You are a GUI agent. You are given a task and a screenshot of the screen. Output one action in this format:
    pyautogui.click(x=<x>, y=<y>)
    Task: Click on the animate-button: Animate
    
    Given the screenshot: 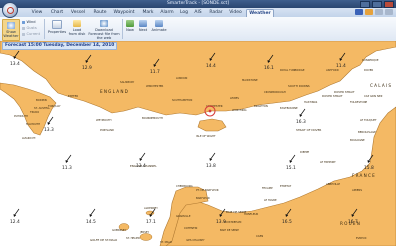 What is the action you would take?
    pyautogui.click(x=159, y=26)
    